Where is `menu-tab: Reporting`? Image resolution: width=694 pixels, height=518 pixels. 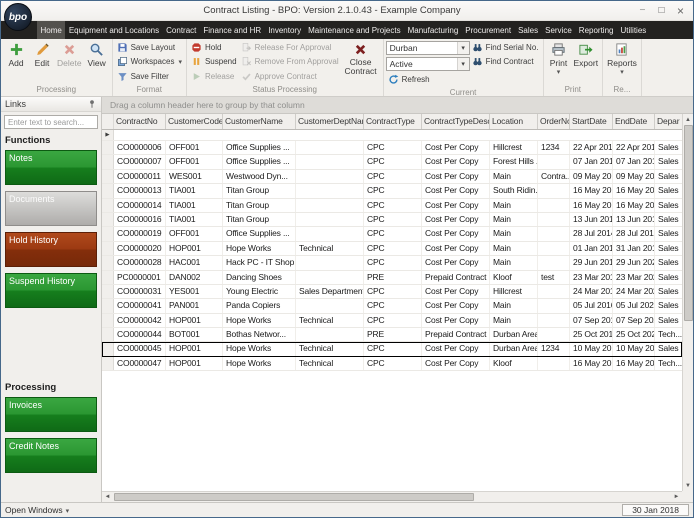 menu-tab: Reporting is located at coordinates (596, 30).